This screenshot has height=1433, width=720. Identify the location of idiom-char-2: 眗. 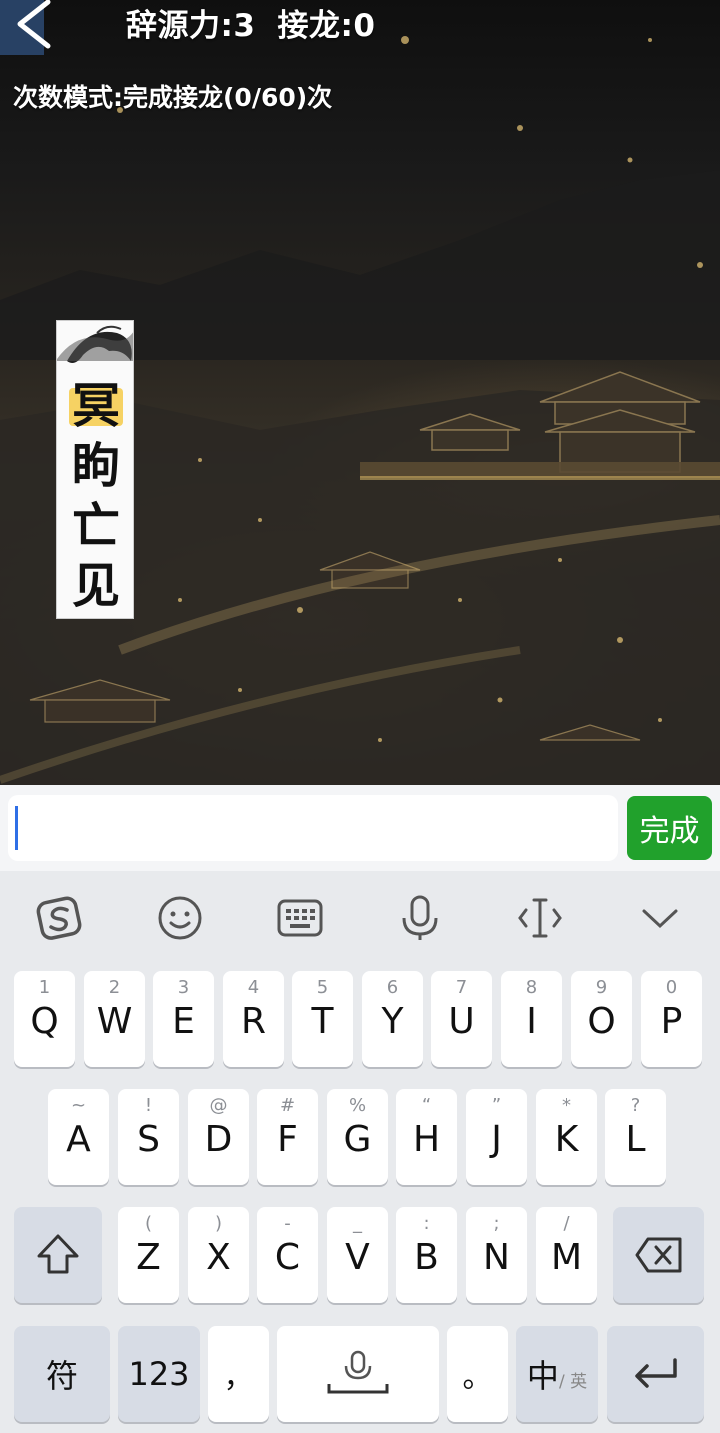
(95, 466).